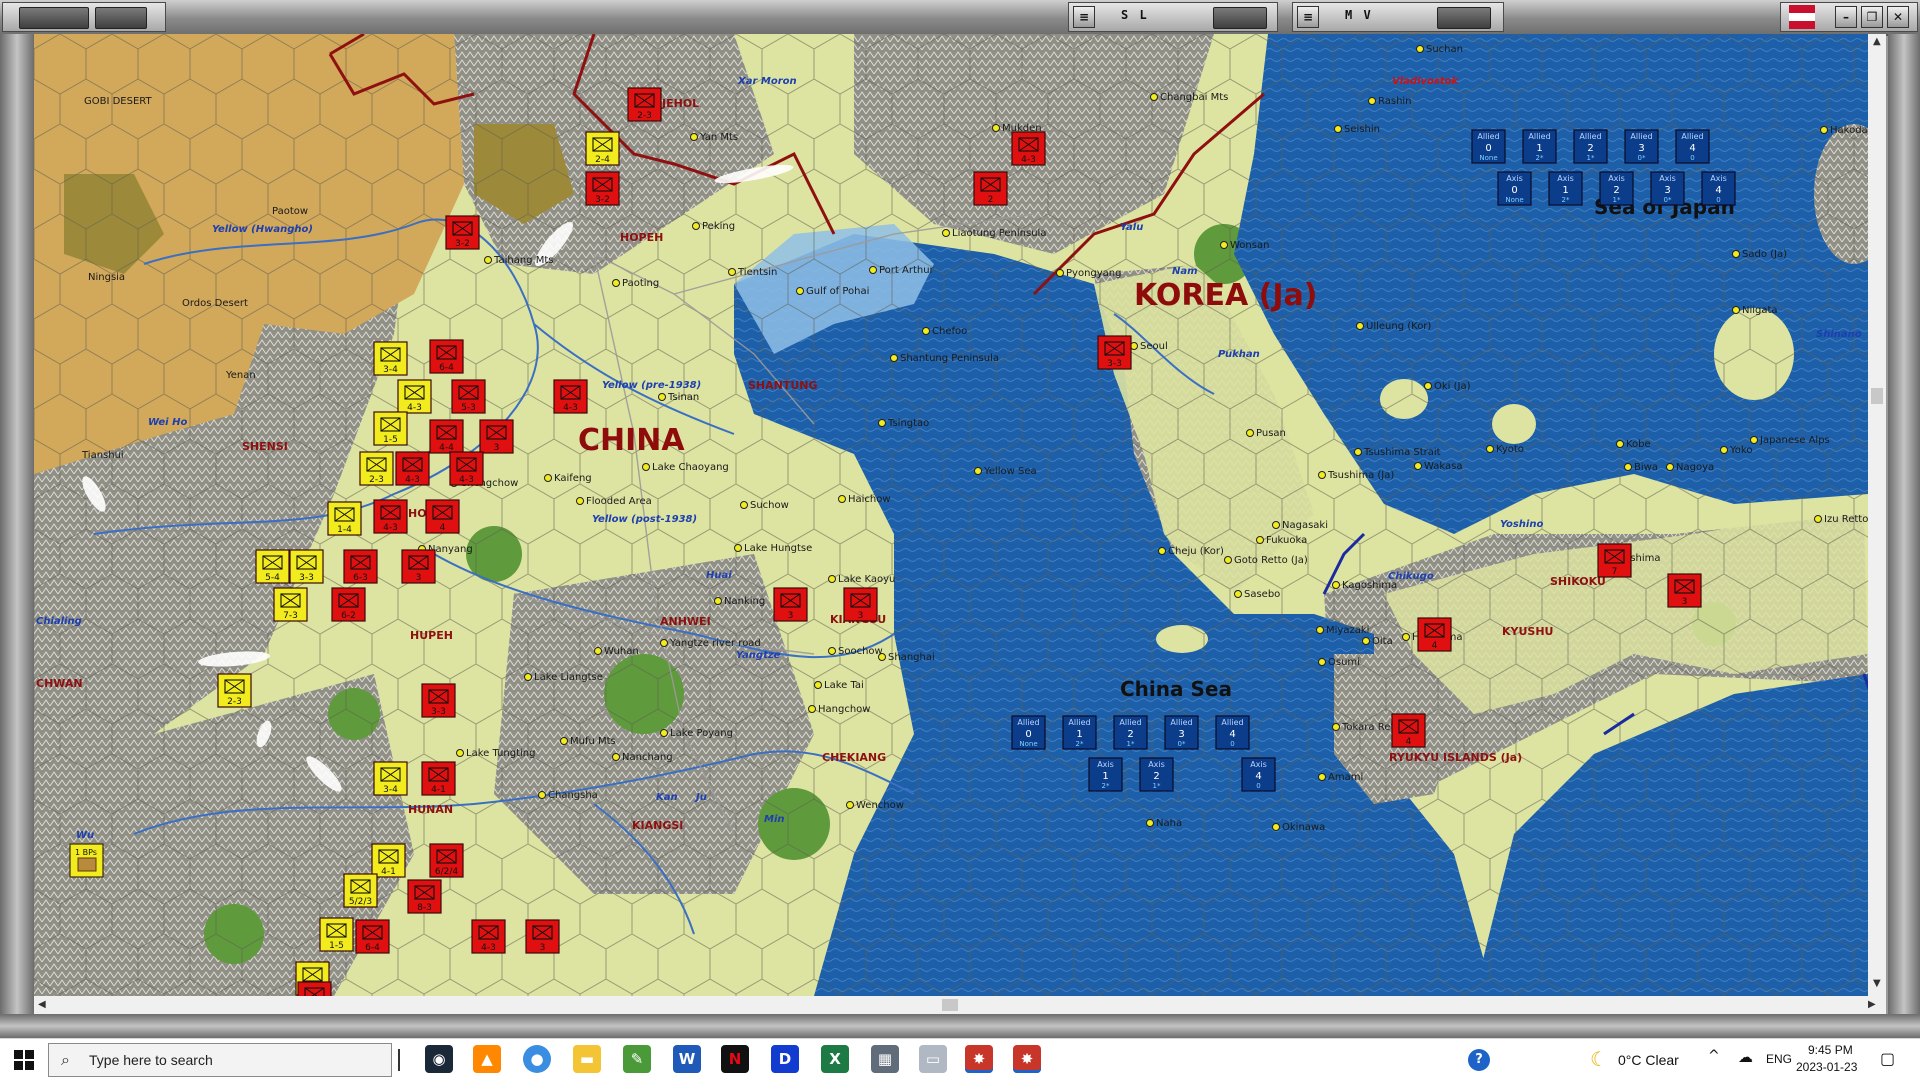  I want to click on disney-plus-icon: D, so click(785, 1059).